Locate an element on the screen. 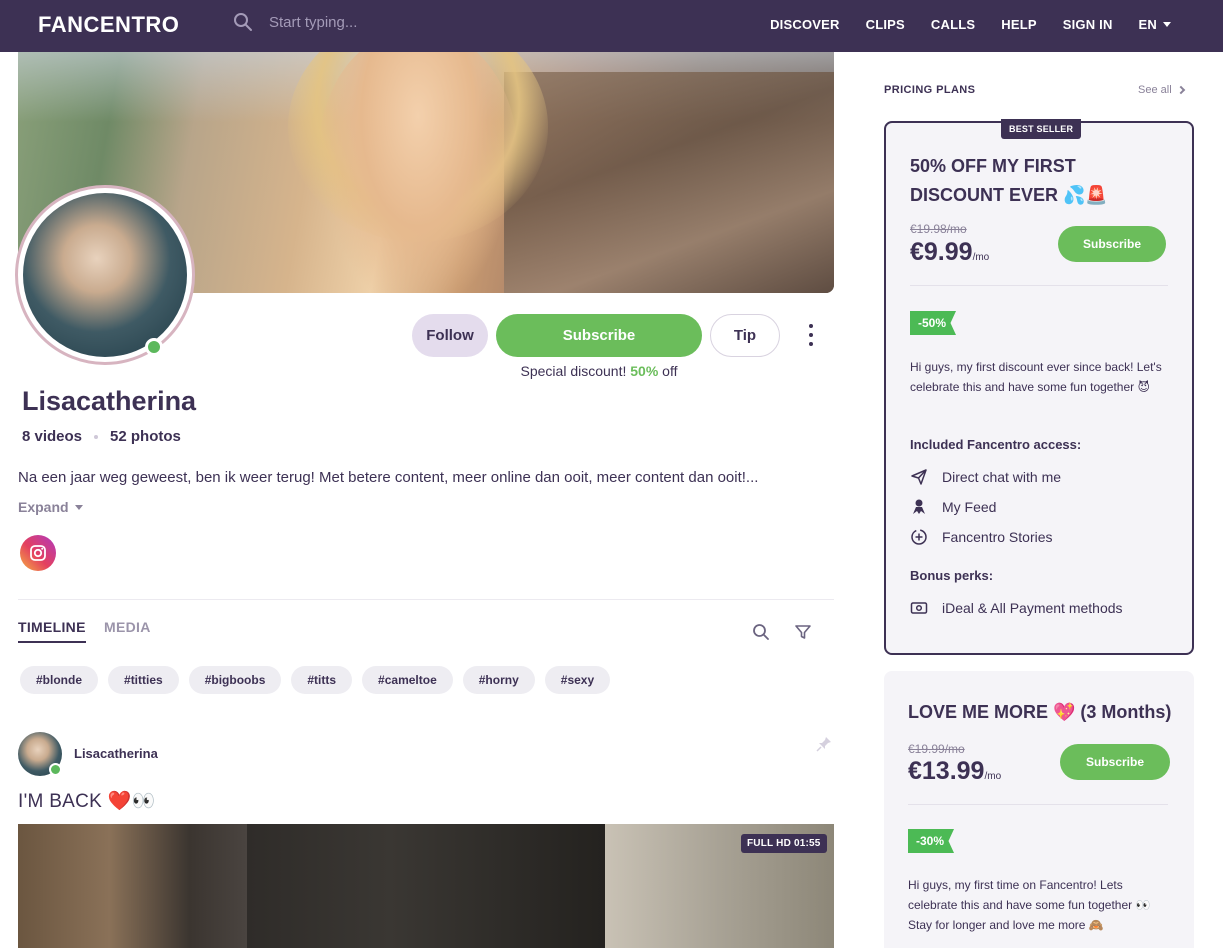 The width and height of the screenshot is (1223, 948). plan-price: €13.99/mo is located at coordinates (954, 771).